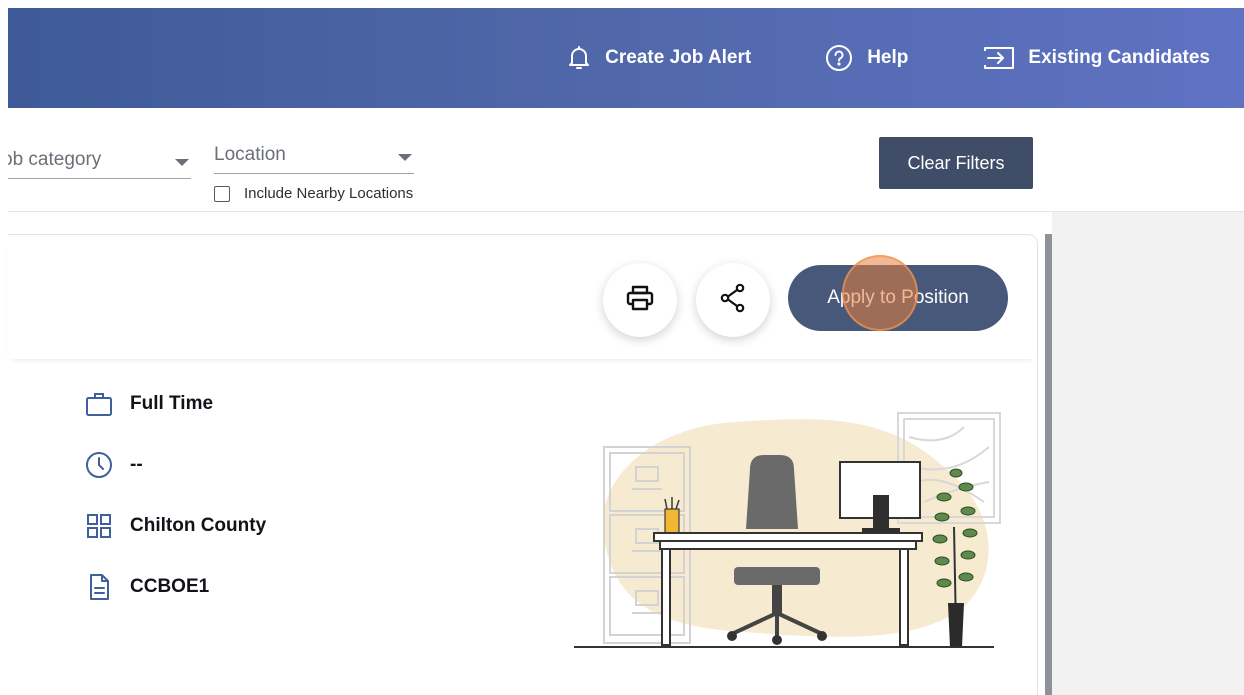  What do you see at coordinates (678, 57) in the screenshot?
I see `create-job-alert-label: Create Job Alert` at bounding box center [678, 57].